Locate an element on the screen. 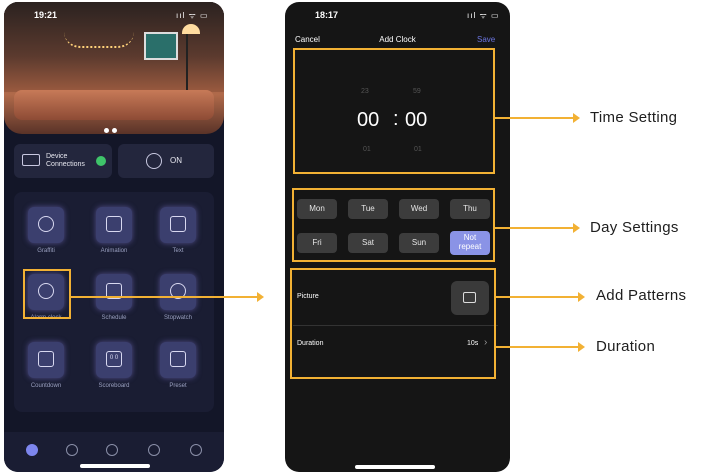 Image resolution: width=710 pixels, height=474 pixels. led-display-frame is located at coordinates (161, 46).